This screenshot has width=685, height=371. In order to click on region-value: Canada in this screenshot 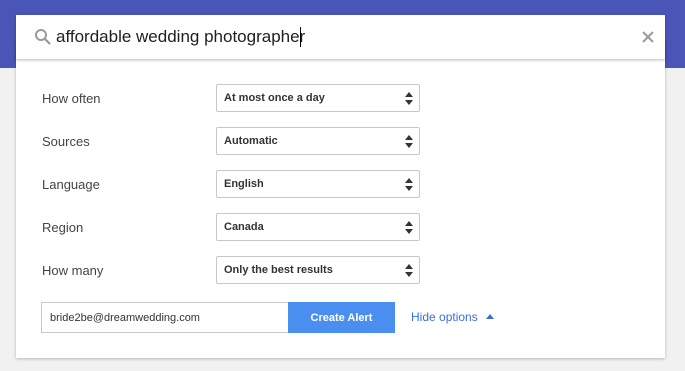, I will do `click(244, 227)`.